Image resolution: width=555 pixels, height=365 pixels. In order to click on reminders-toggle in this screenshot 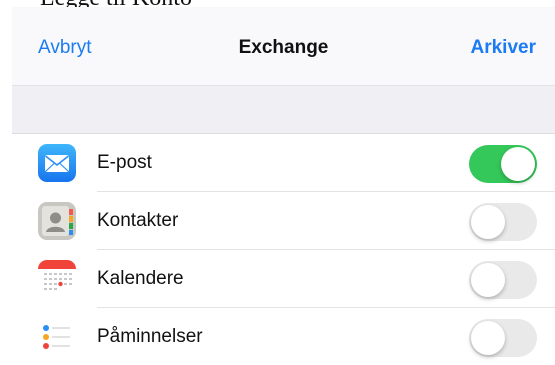, I will do `click(503, 338)`.